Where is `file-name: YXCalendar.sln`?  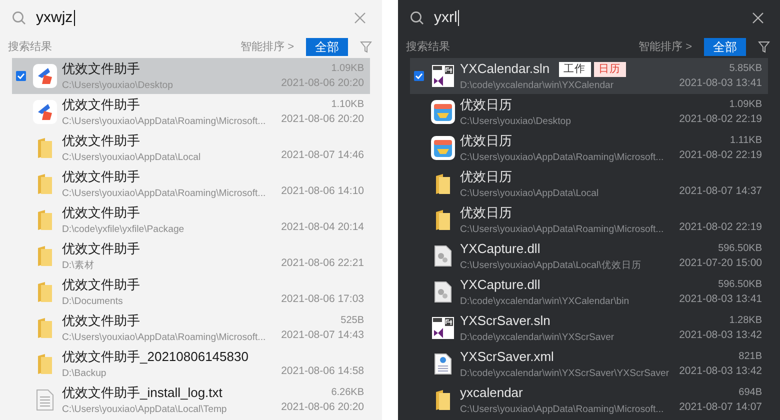 file-name: YXCalendar.sln is located at coordinates (505, 69).